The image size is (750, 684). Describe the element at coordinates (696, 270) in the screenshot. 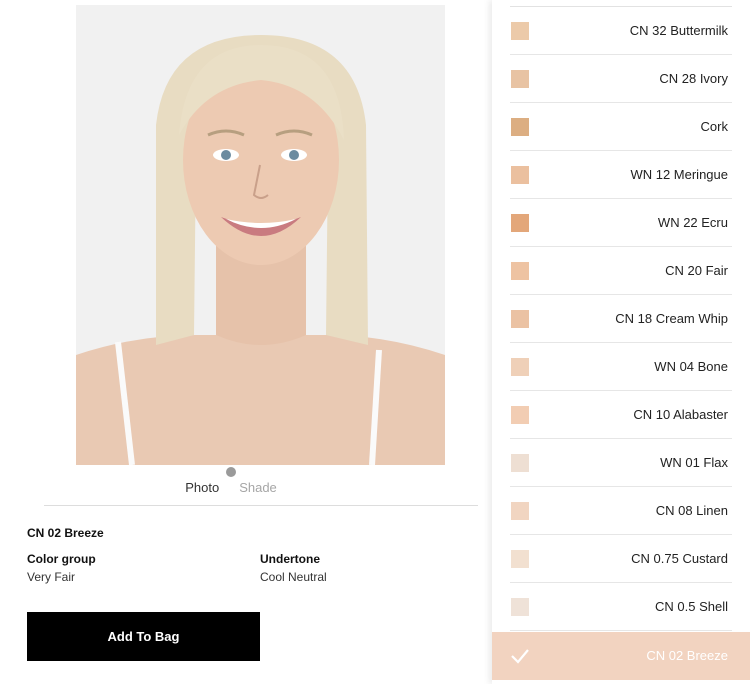

I see `shade-option-label: CN 20 Fair` at that location.